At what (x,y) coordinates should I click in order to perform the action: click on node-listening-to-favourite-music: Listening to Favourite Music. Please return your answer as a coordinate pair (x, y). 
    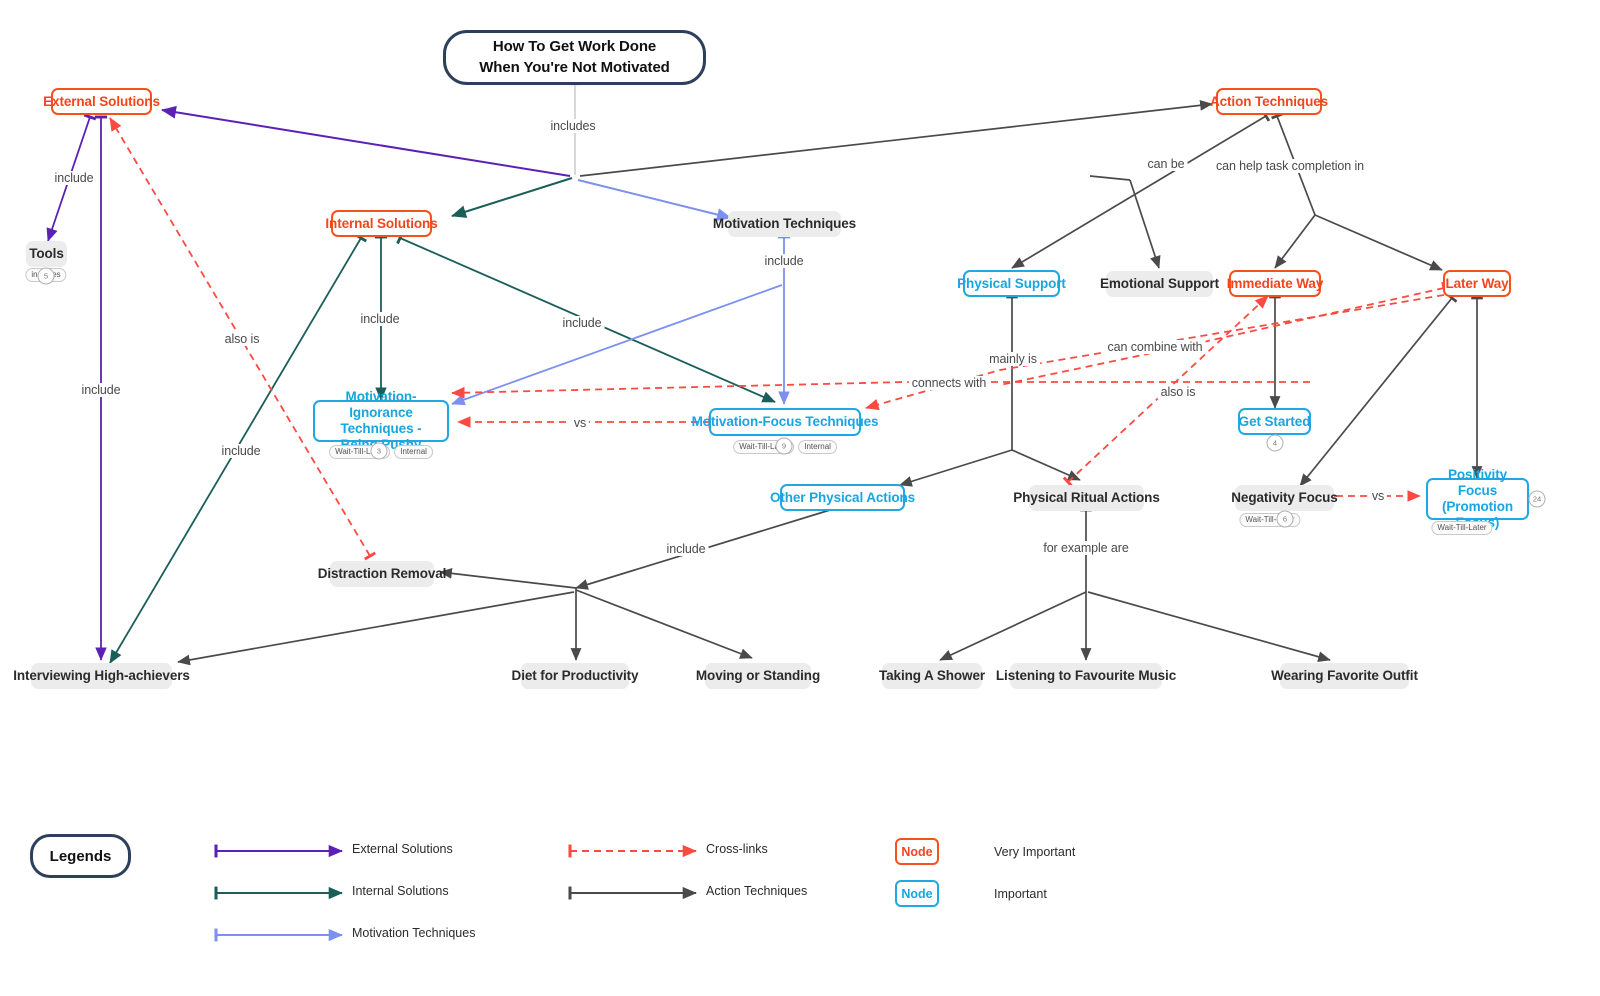
    Looking at the image, I should click on (1086, 676).